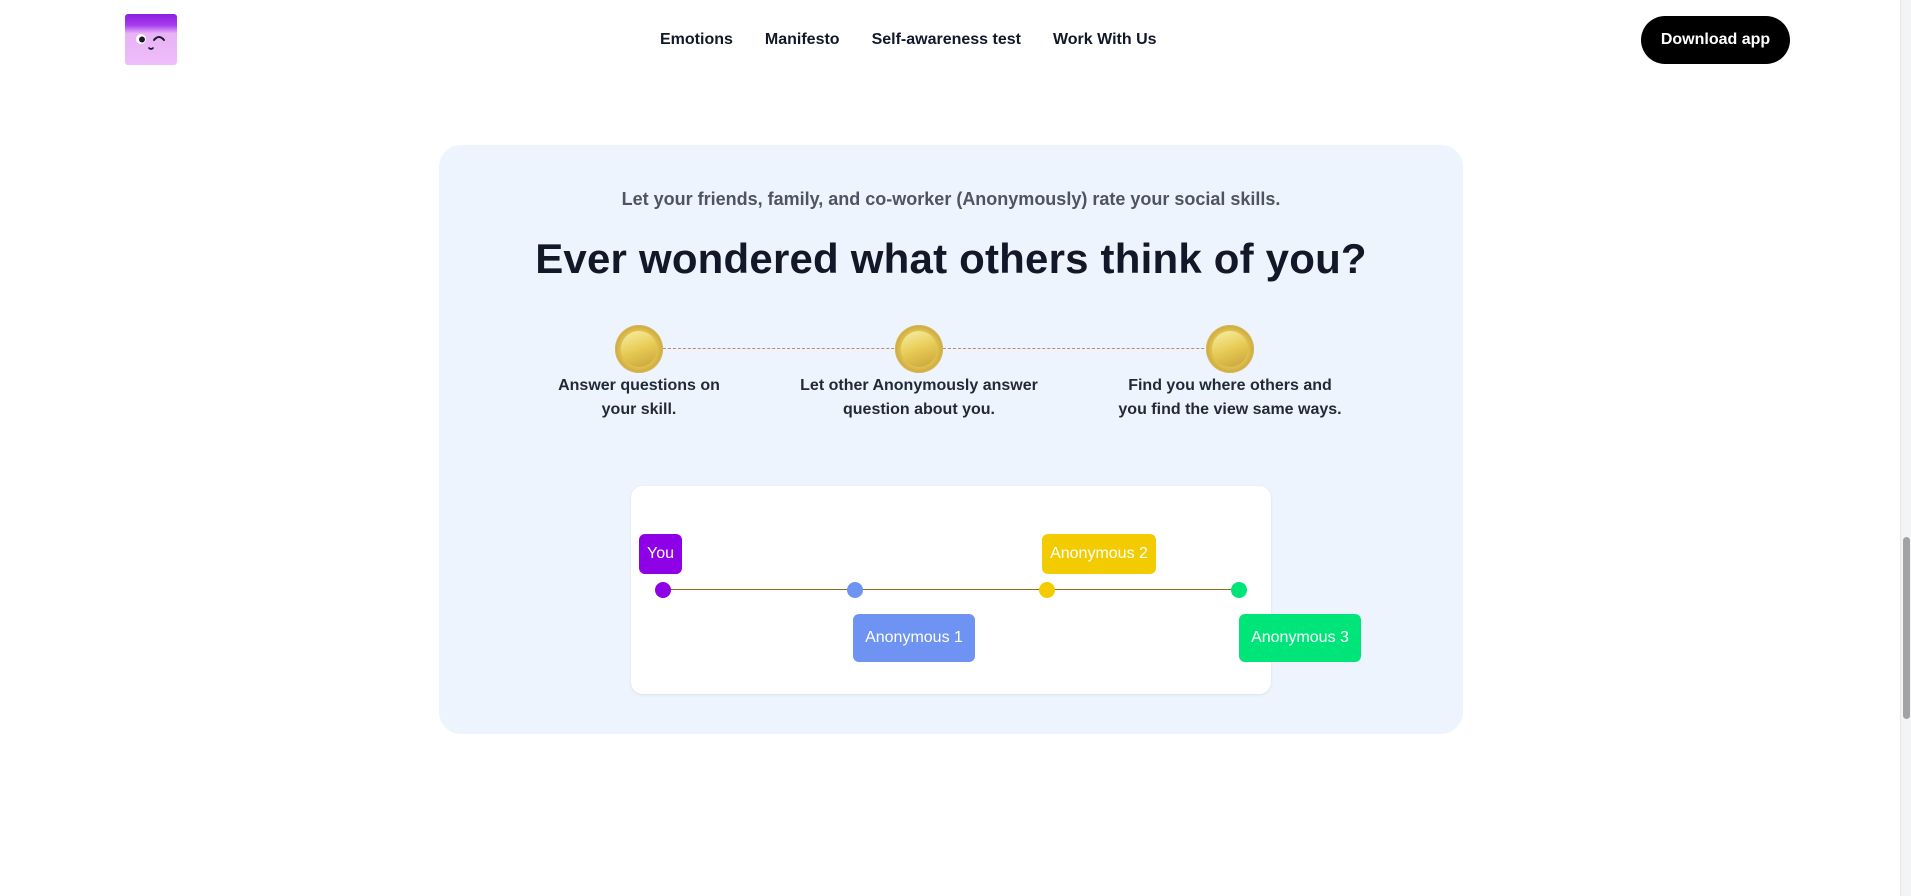 This screenshot has width=1911, height=896. What do you see at coordinates (914, 638) in the screenshot?
I see `tag-anonymous-1: Anonymous 1` at bounding box center [914, 638].